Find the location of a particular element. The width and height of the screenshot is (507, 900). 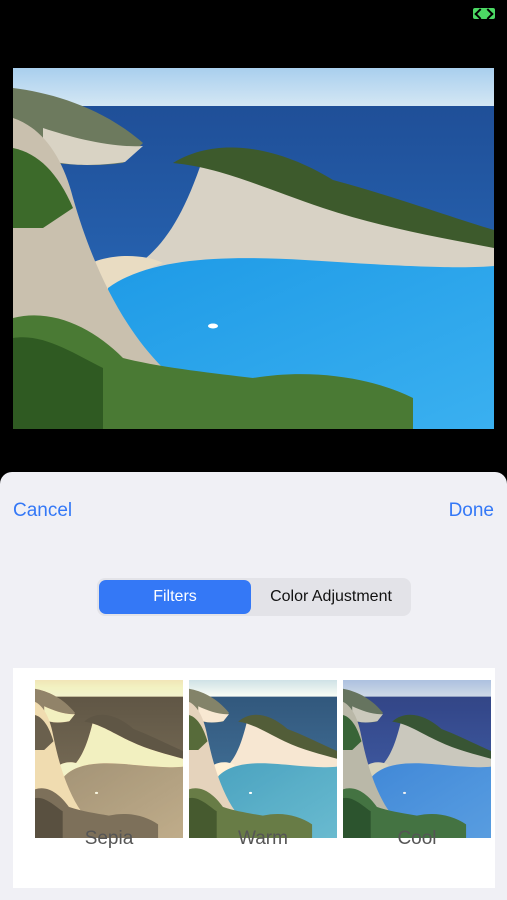

cool-preview-image is located at coordinates (417, 759).